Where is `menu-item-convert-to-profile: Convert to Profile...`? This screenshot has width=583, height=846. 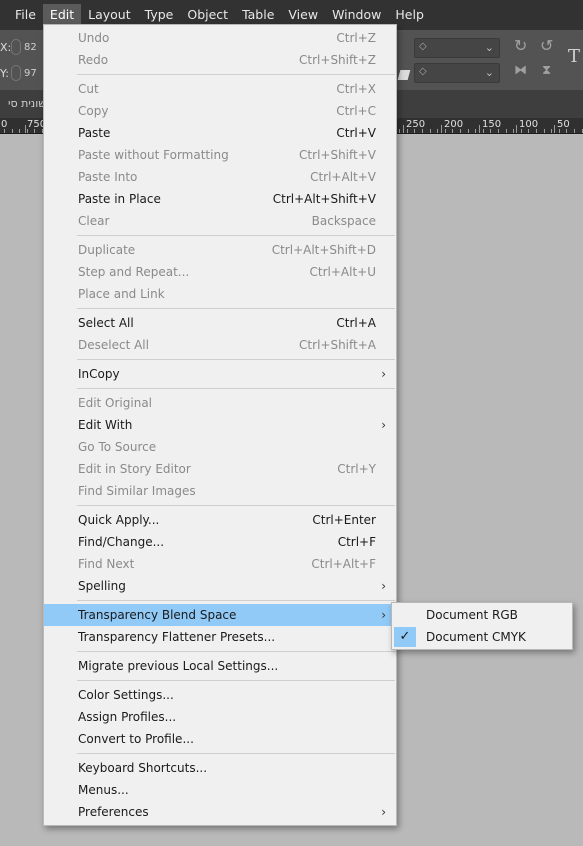
menu-item-convert-to-profile: Convert to Profile... is located at coordinates (220, 739).